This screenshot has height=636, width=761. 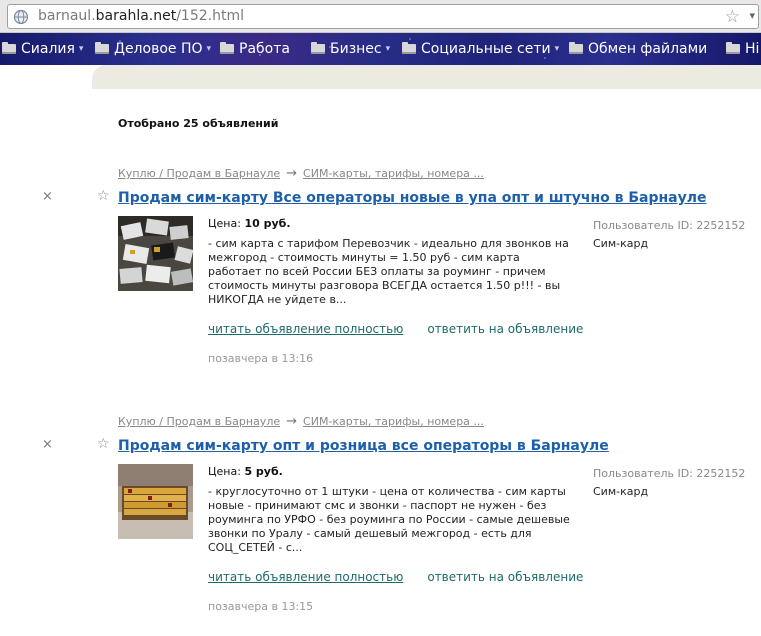 I want to click on nav-item-sialia: Сиалия ▾, so click(x=42, y=49).